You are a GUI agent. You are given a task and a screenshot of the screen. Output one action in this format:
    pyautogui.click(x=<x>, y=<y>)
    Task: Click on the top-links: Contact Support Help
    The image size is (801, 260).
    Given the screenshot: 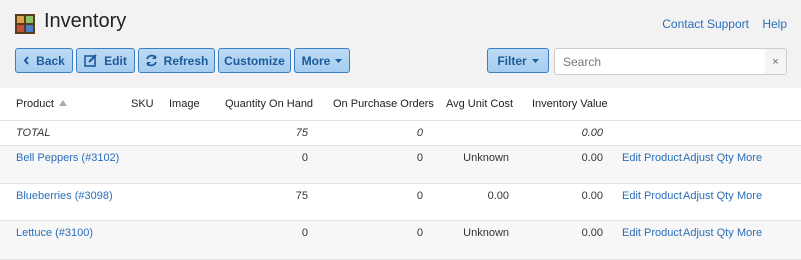 What is the action you would take?
    pyautogui.click(x=719, y=24)
    